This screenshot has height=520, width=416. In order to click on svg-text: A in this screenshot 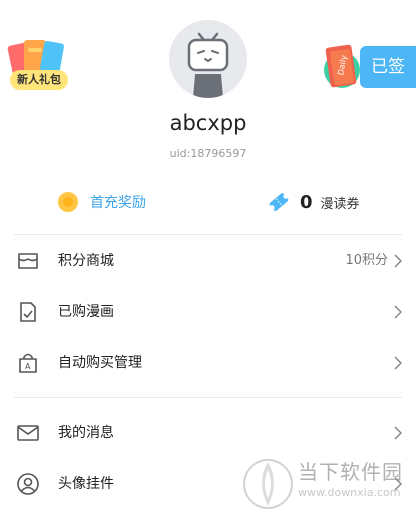, I will do `click(28, 366)`.